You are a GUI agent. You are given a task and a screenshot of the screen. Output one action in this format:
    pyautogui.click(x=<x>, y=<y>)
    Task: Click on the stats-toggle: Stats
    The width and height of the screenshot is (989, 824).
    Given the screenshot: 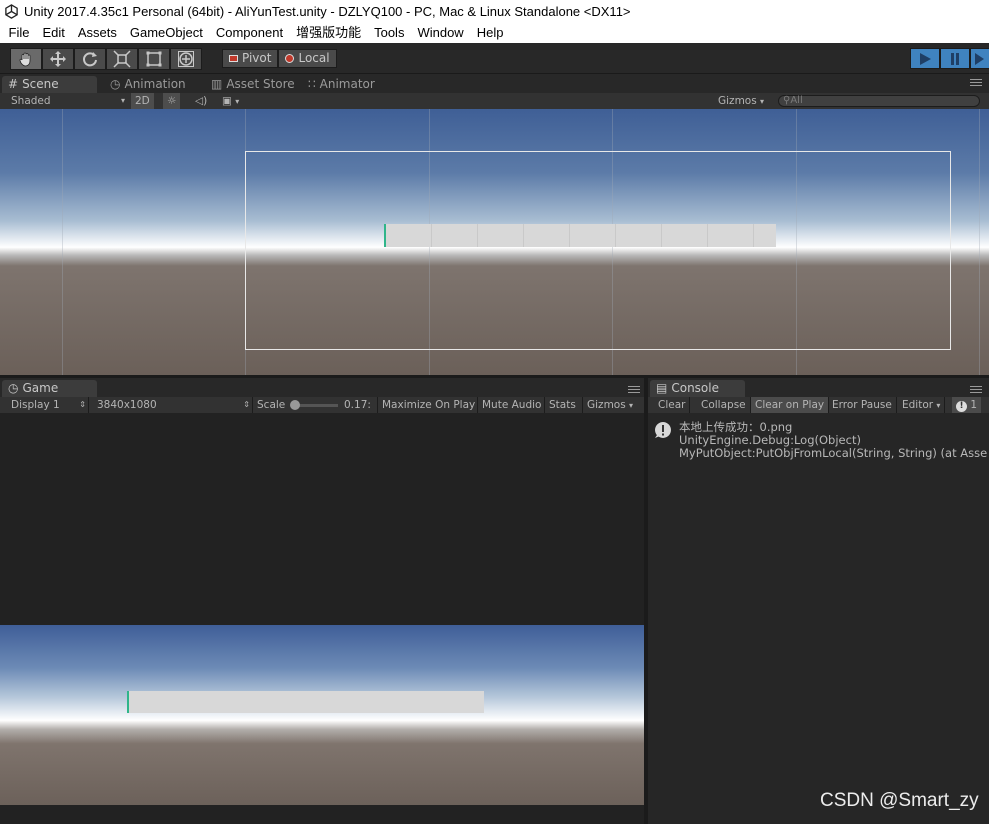 What is the action you would take?
    pyautogui.click(x=562, y=405)
    